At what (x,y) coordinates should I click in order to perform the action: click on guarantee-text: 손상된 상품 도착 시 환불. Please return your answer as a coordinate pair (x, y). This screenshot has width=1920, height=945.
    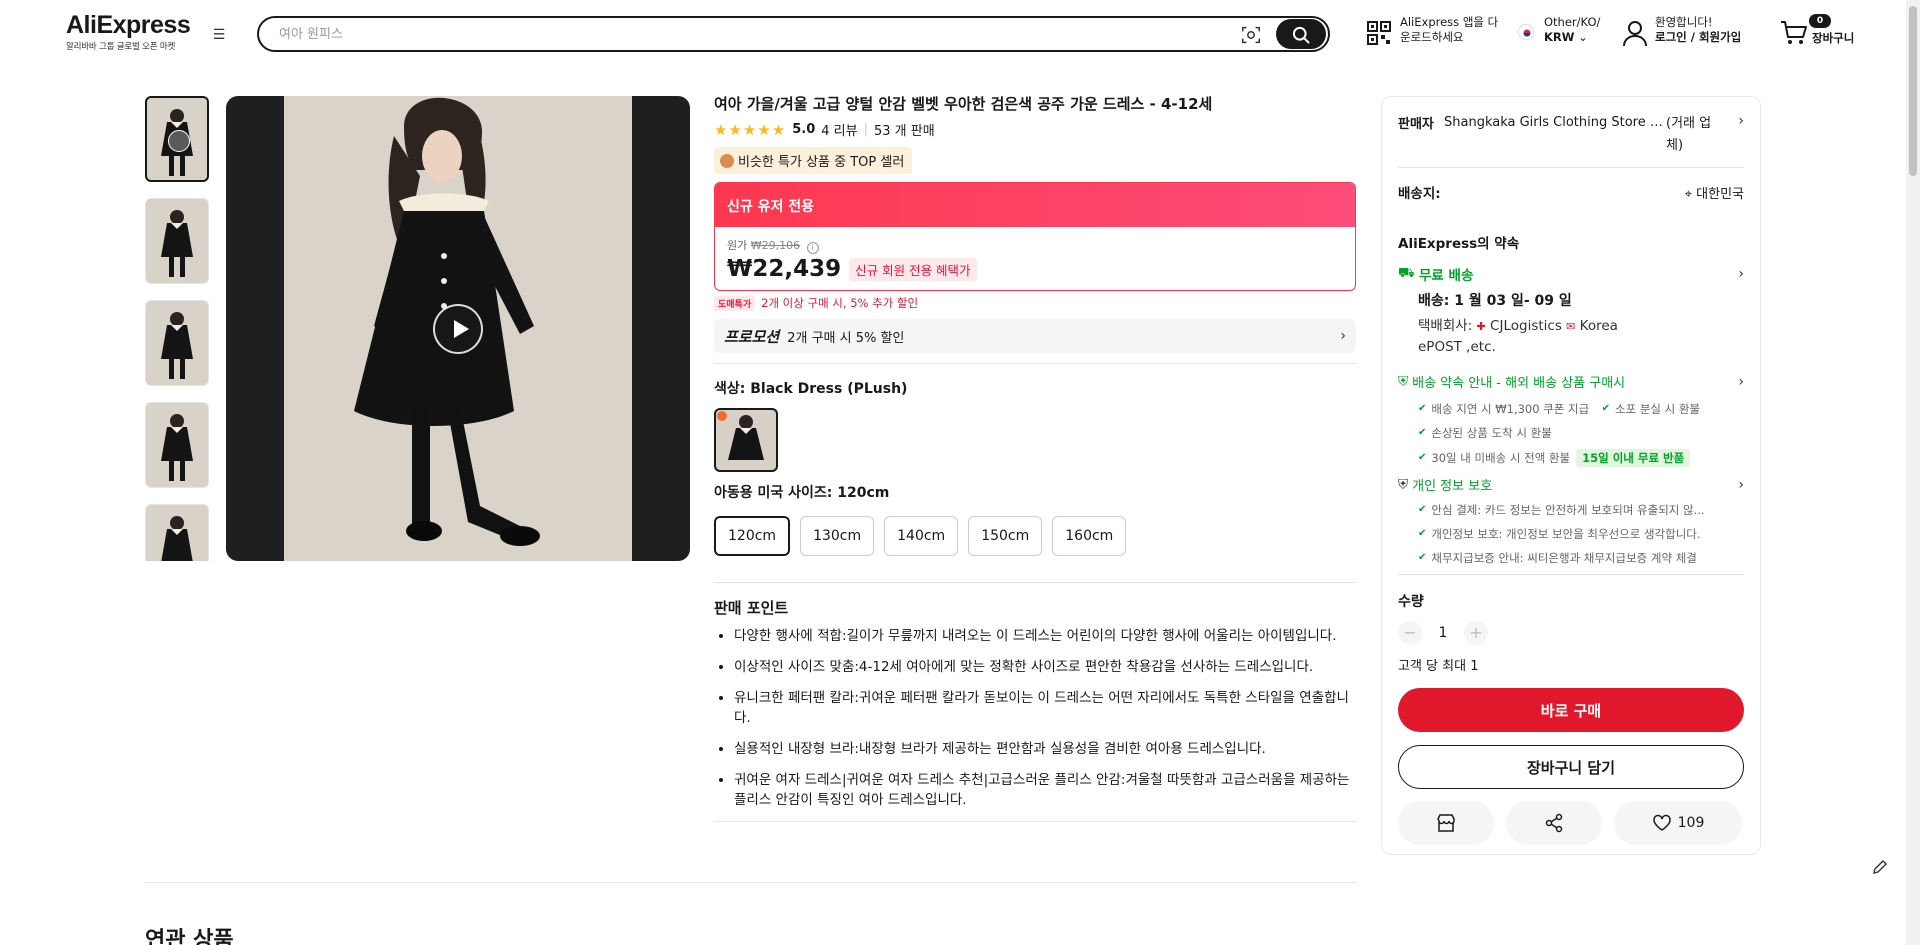
    Looking at the image, I should click on (1491, 433).